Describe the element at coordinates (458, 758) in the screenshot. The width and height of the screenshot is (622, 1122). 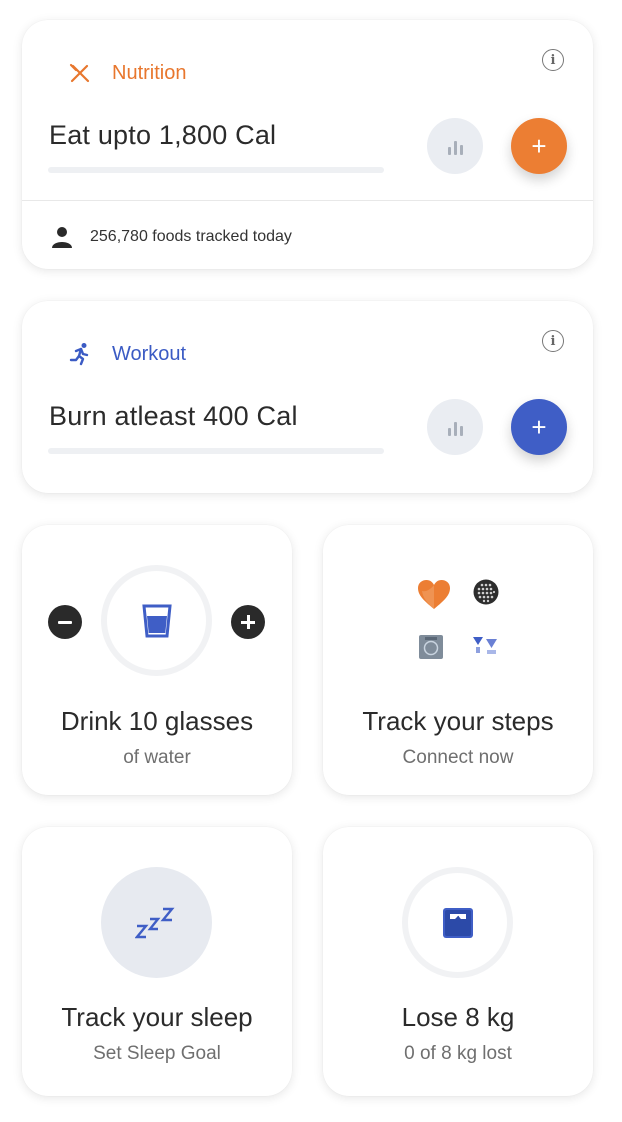
I see `steps-sublabel: Connect now` at that location.